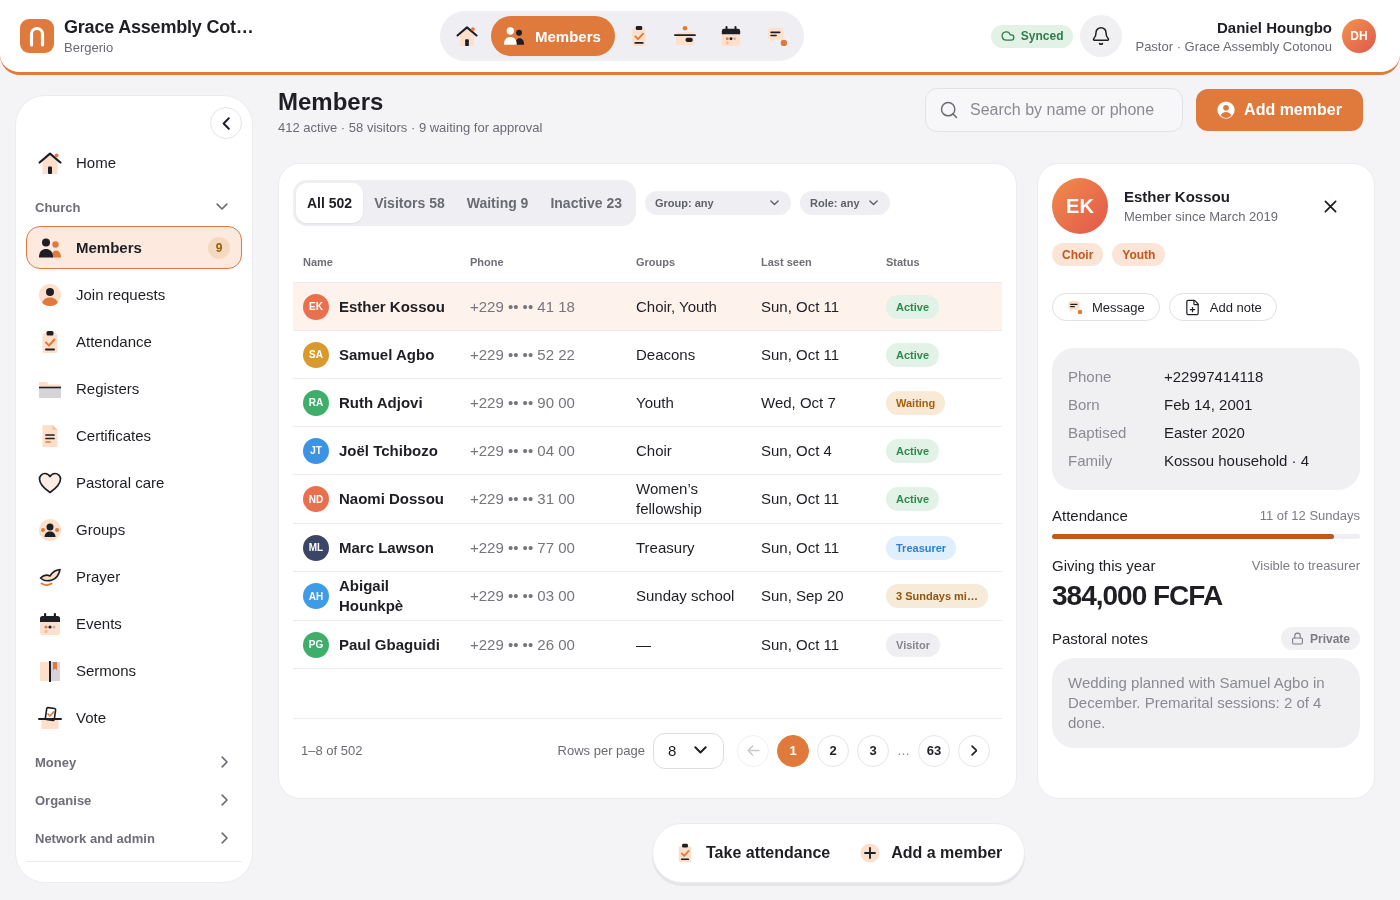  What do you see at coordinates (387, 354) in the screenshot?
I see `member-name: Samuel Agbo` at bounding box center [387, 354].